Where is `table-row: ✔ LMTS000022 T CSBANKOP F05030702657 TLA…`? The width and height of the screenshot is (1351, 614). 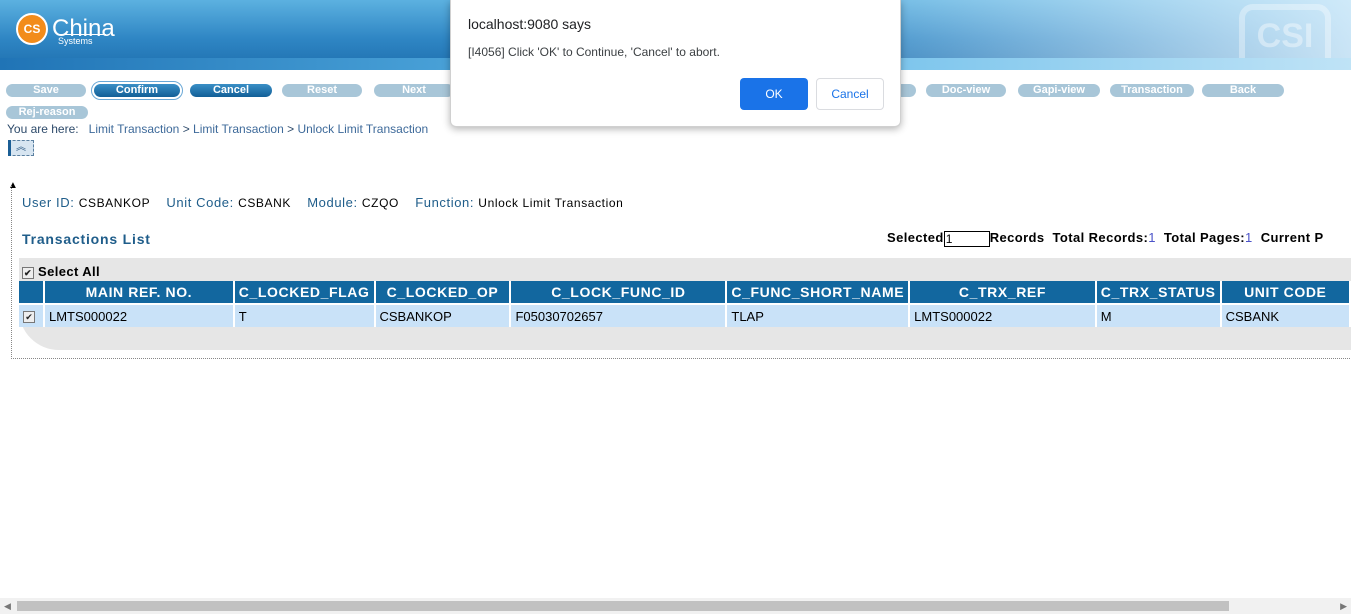
table-row: ✔ LMTS000022 T CSBANKOP F05030702657 TLA… is located at coordinates (685, 315).